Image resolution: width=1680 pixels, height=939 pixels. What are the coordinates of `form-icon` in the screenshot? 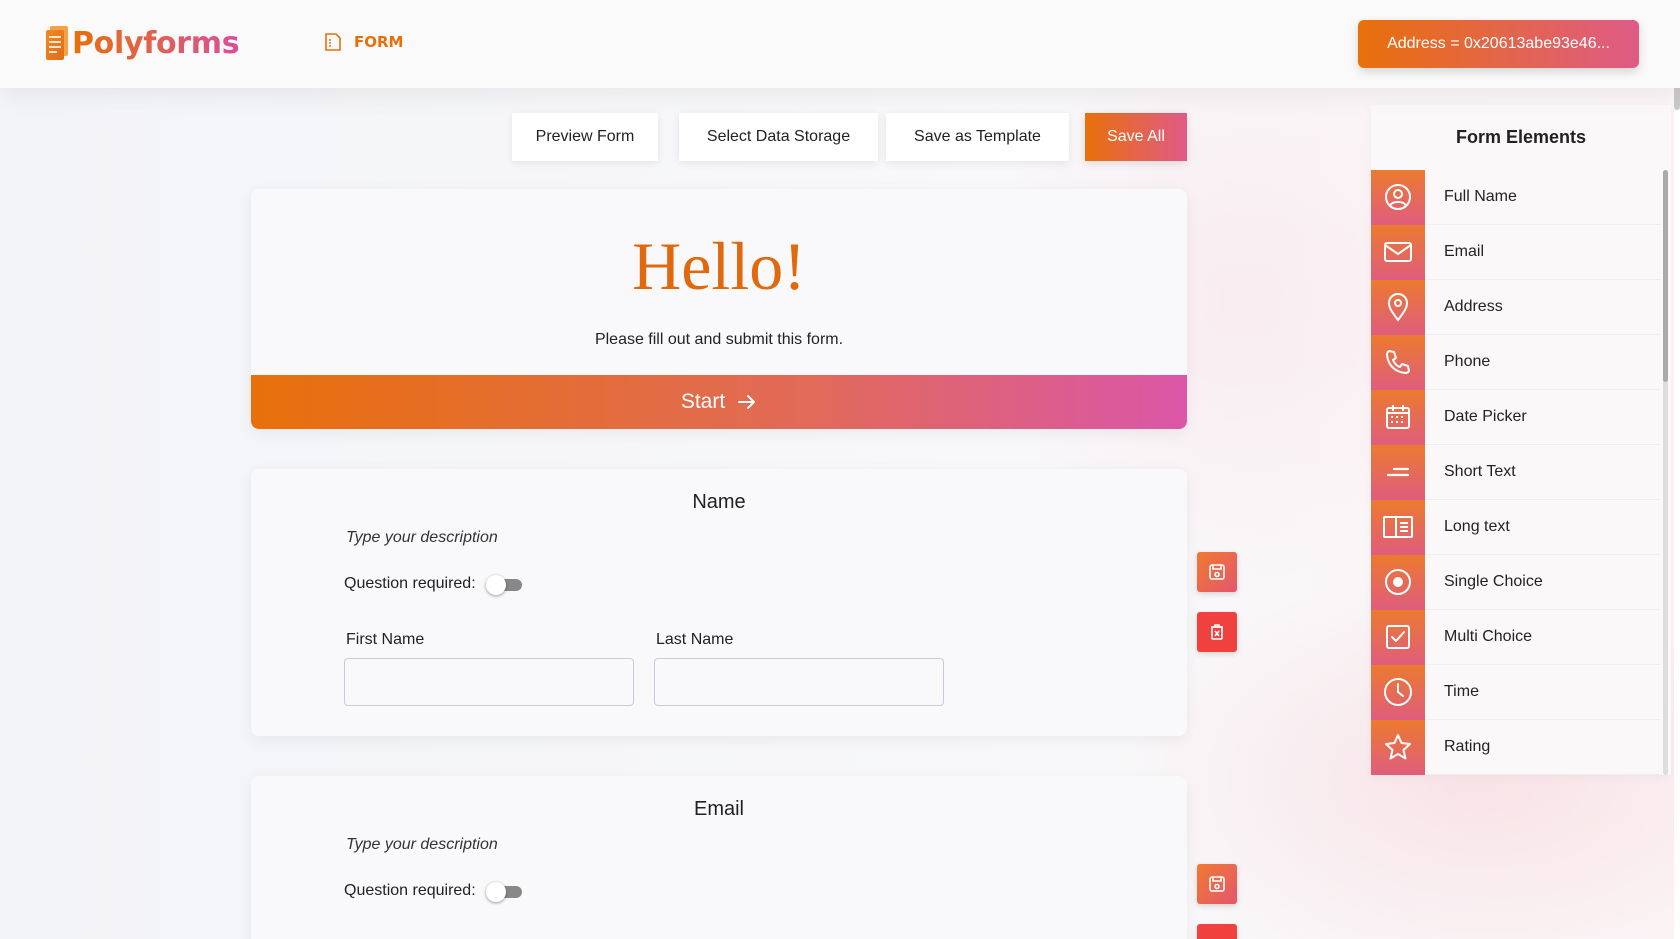 It's located at (333, 42).